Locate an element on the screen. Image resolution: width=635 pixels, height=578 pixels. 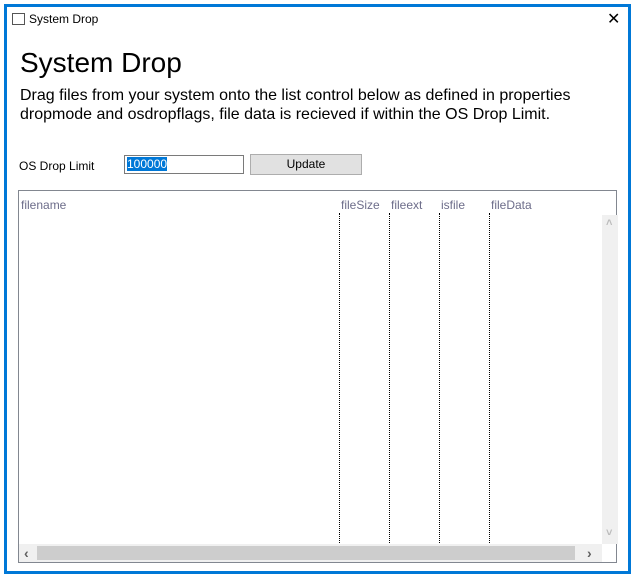
scroll-down-icon: ˅ is located at coordinates (609, 533).